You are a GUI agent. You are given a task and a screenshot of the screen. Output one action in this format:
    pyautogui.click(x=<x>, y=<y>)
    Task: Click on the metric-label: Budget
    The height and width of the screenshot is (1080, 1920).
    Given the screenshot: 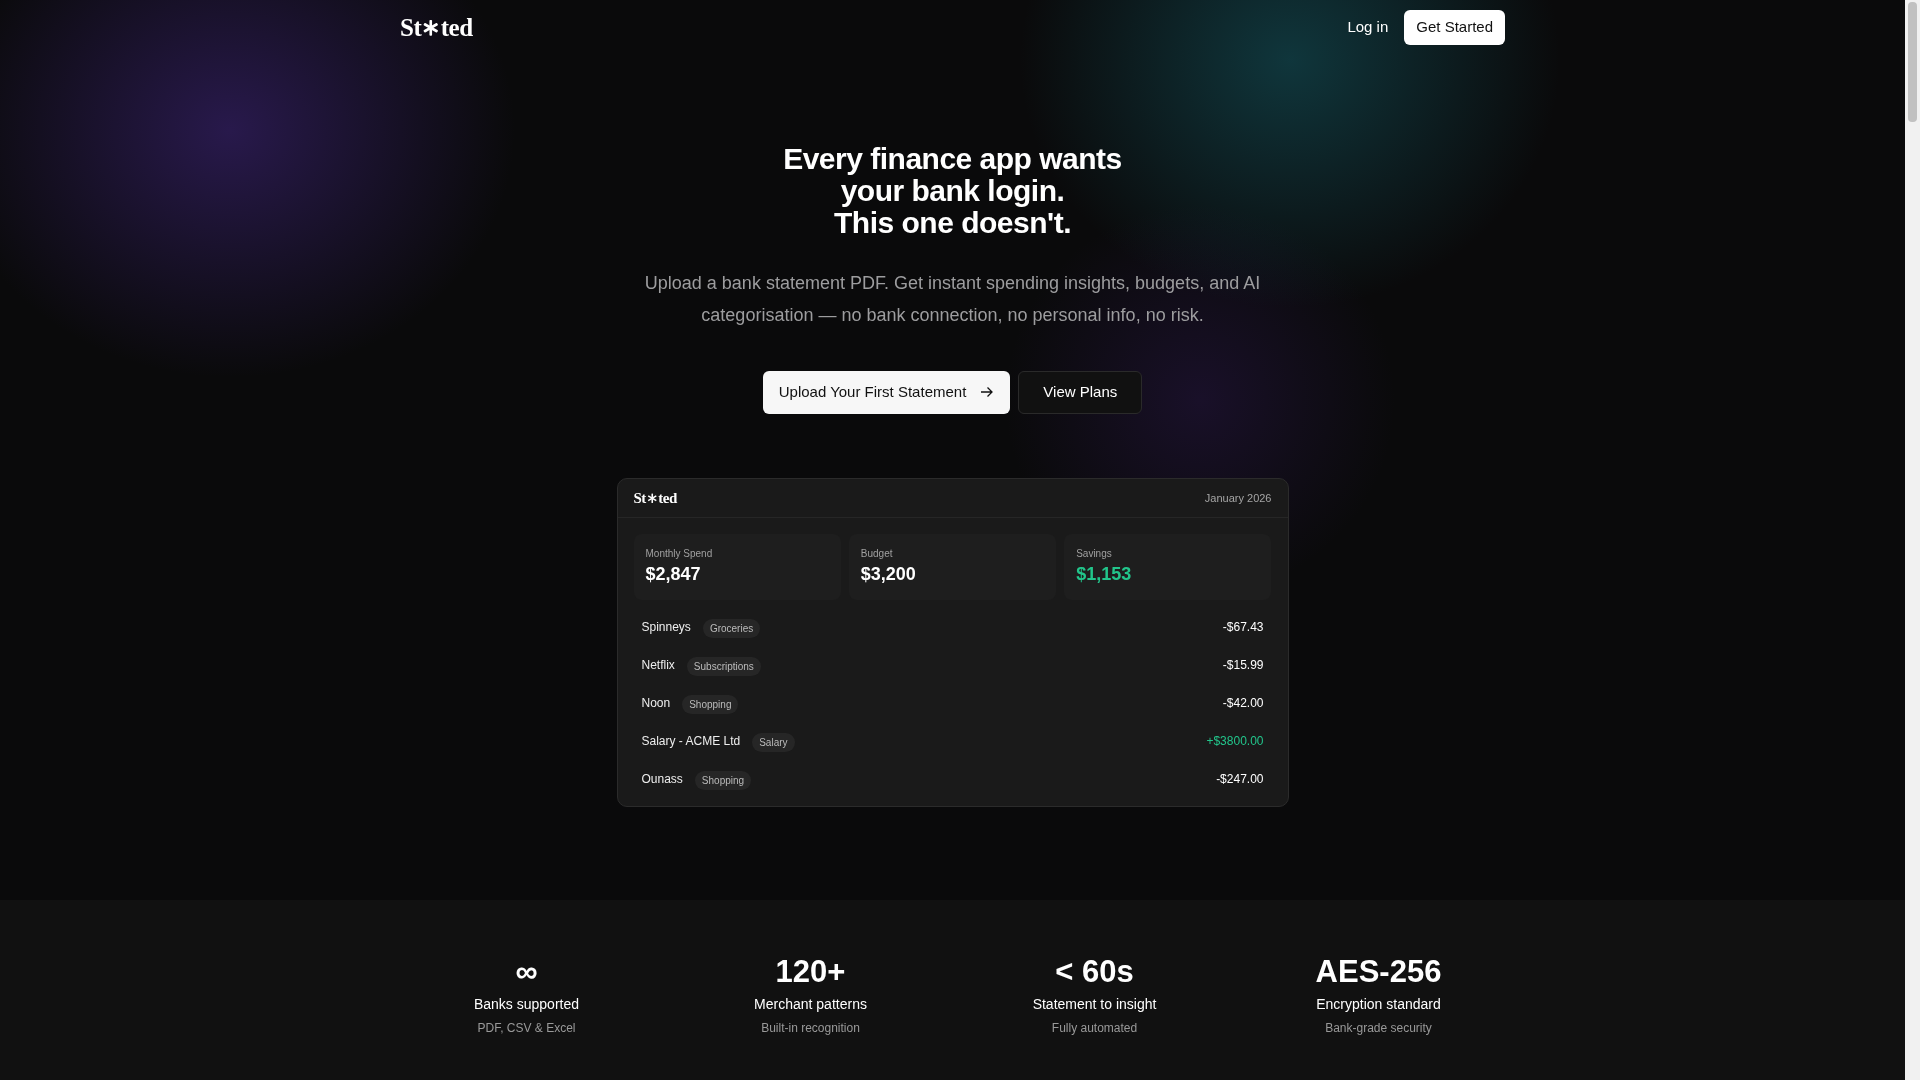 What is the action you would take?
    pyautogui.click(x=877, y=554)
    